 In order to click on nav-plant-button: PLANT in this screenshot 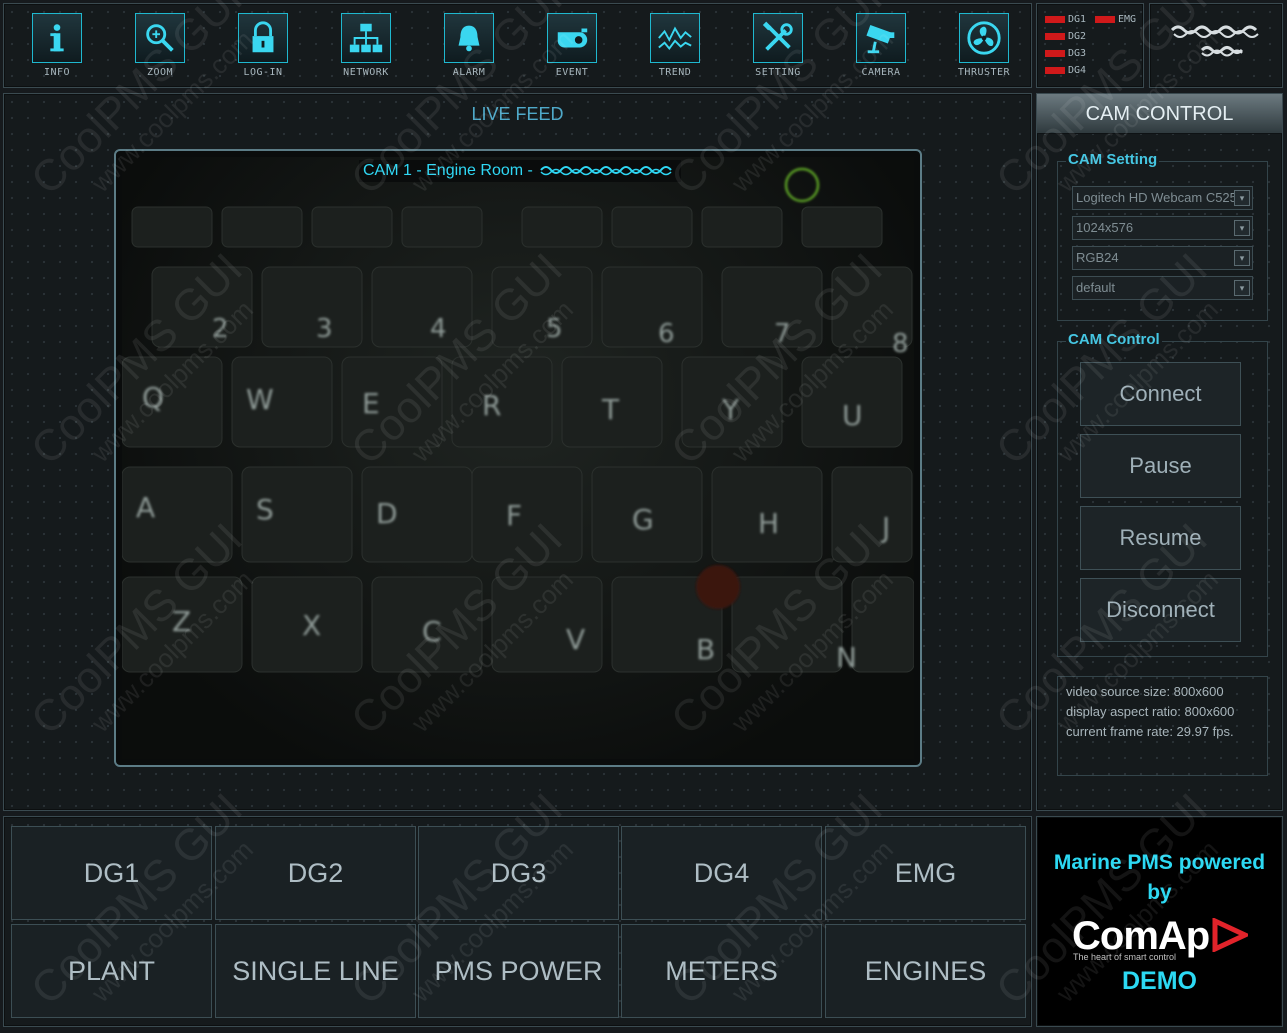, I will do `click(111, 971)`.